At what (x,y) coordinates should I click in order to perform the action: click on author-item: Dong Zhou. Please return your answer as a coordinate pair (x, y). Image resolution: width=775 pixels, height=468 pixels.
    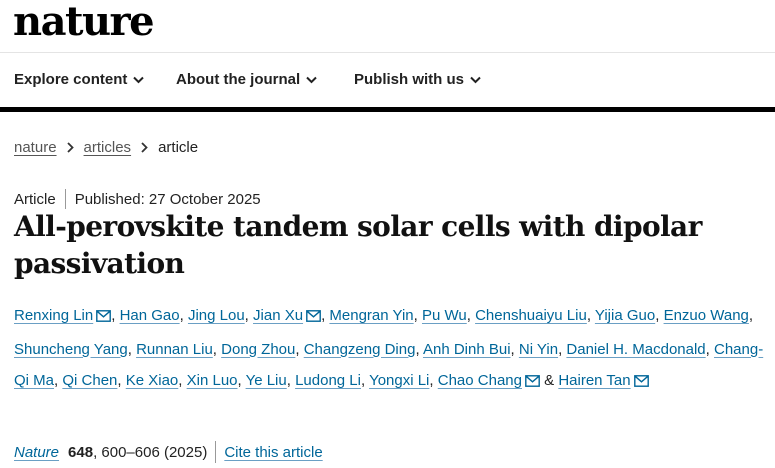
    Looking at the image, I should click on (258, 349).